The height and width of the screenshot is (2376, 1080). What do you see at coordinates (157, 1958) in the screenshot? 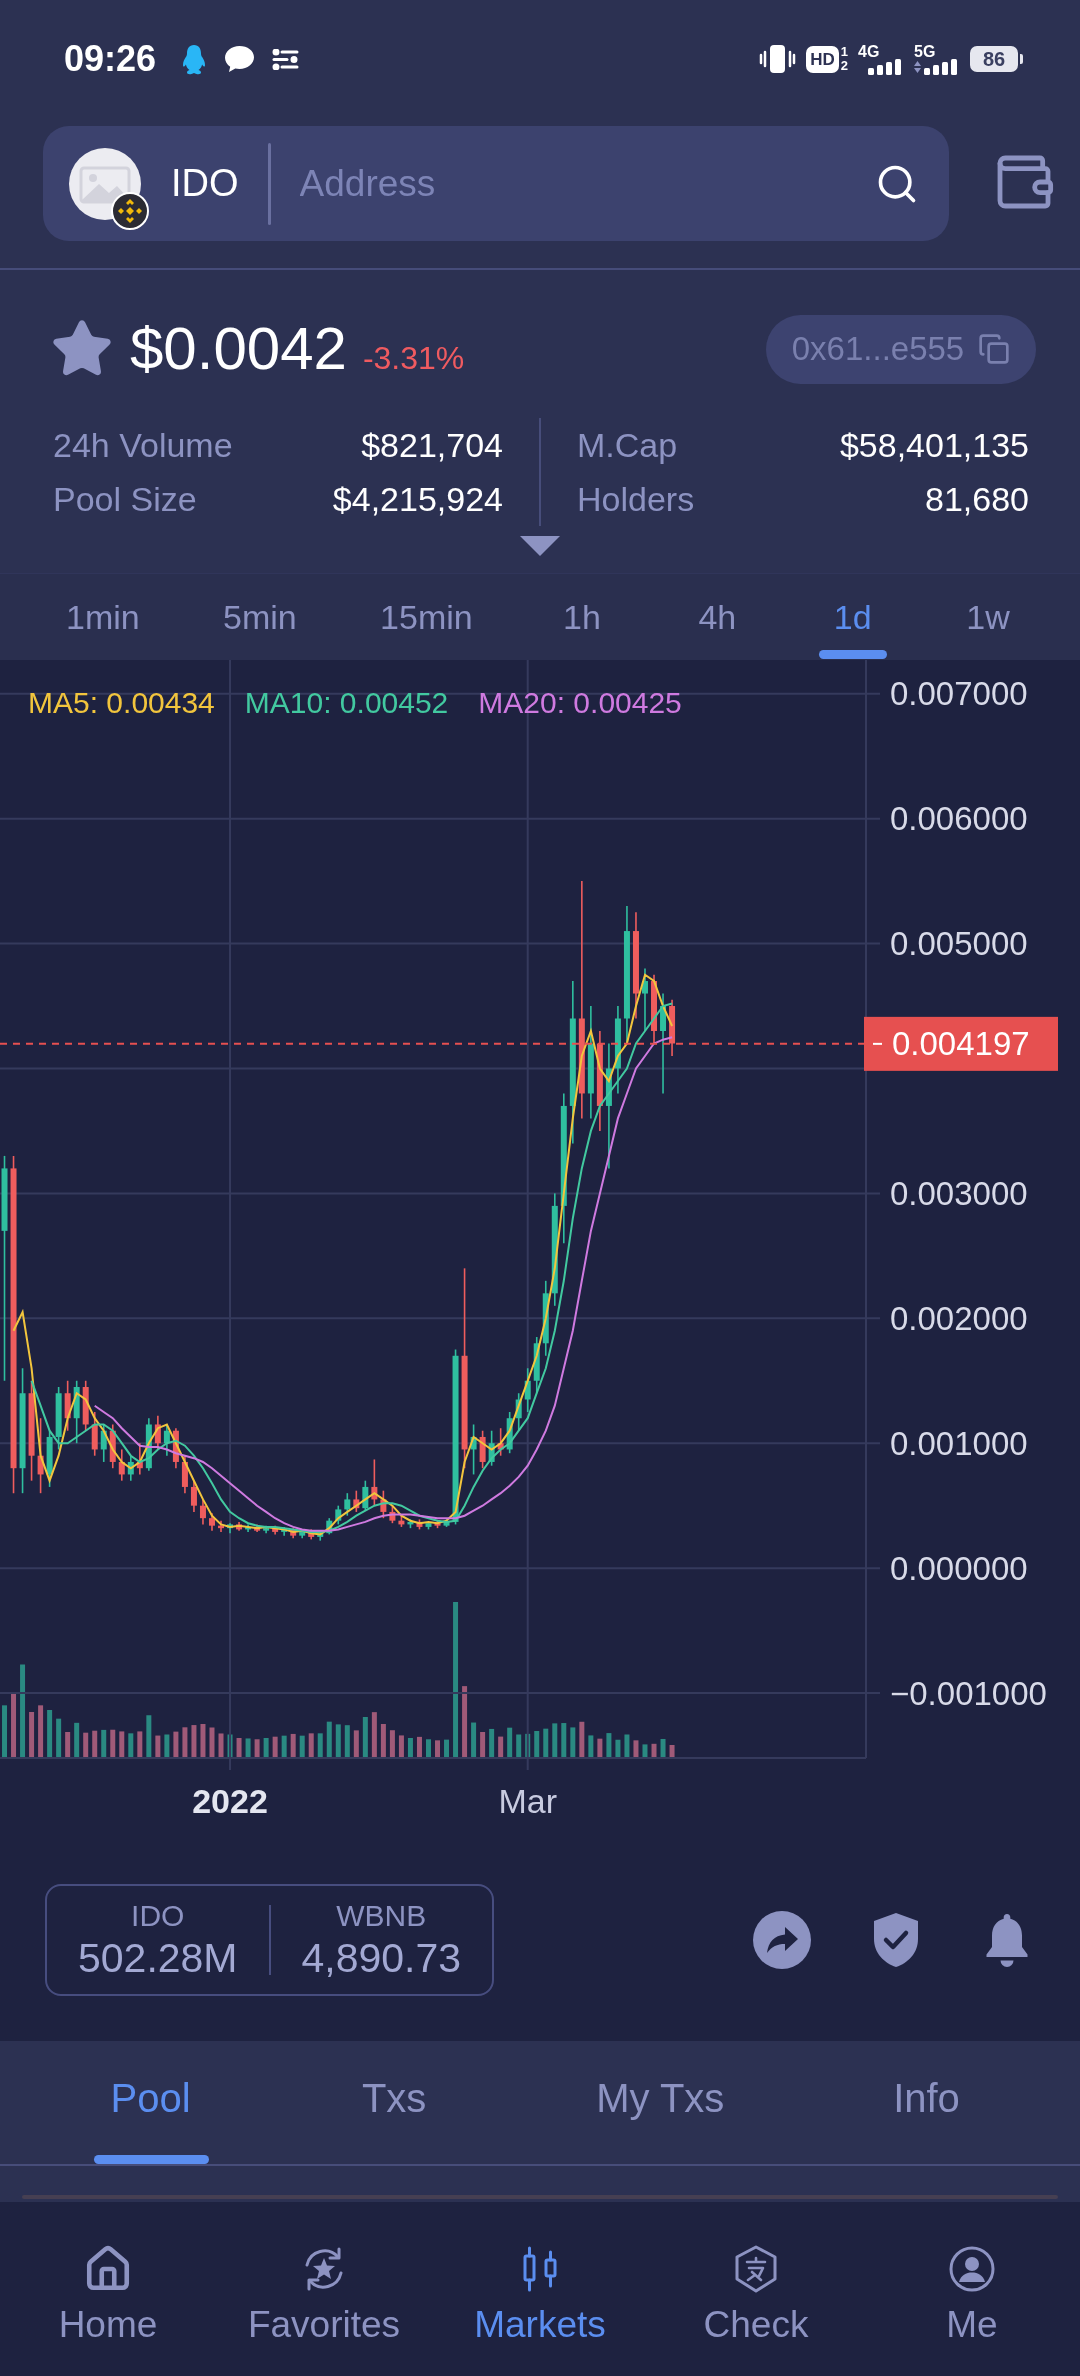
I see `reserve-amount: 502.28M` at bounding box center [157, 1958].